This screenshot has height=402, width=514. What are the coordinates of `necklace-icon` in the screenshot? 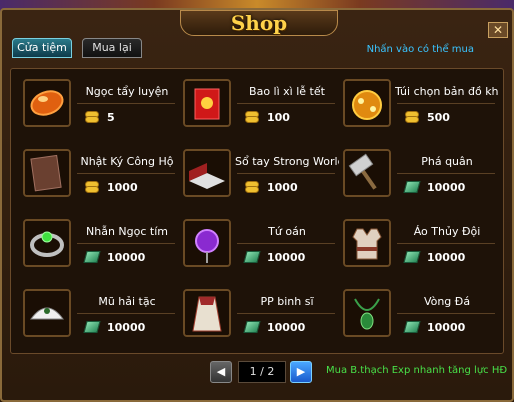 It's located at (367, 313).